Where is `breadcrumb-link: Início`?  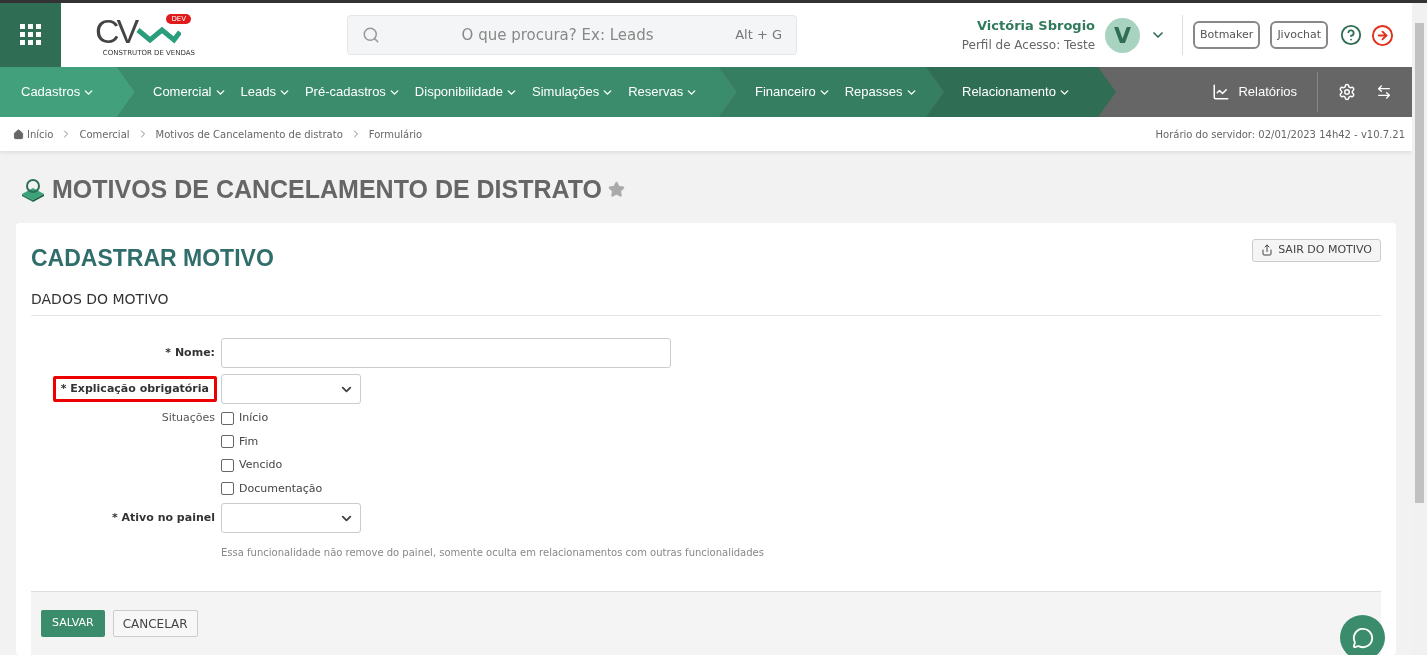 breadcrumb-link: Início is located at coordinates (40, 134).